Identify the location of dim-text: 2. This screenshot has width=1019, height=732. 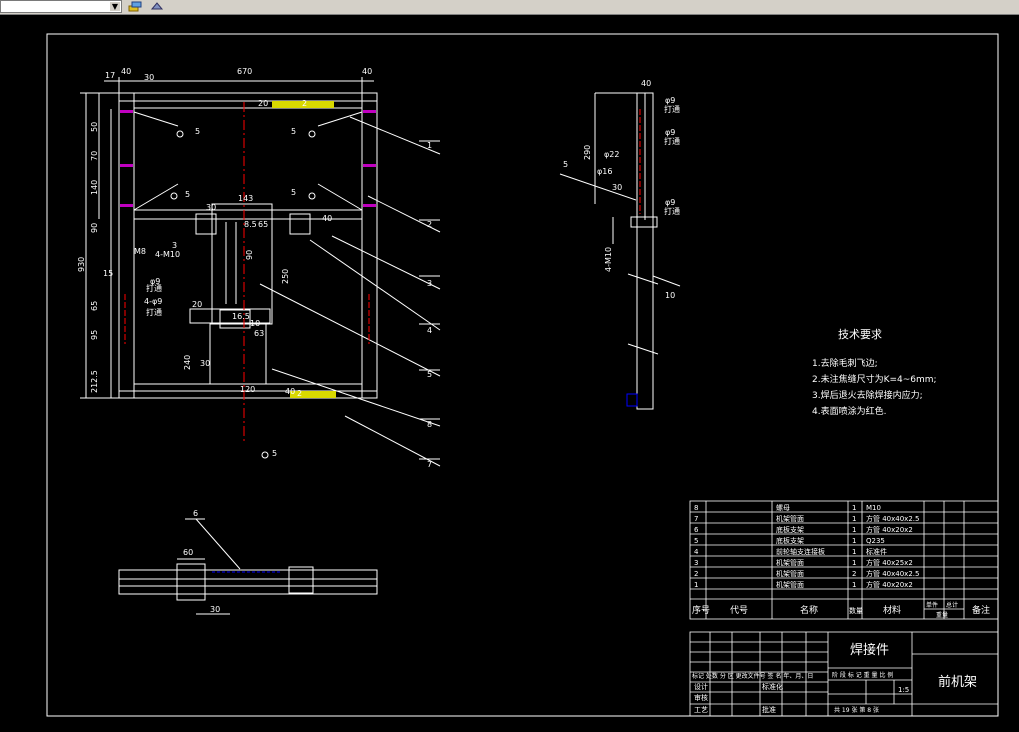
(304, 103).